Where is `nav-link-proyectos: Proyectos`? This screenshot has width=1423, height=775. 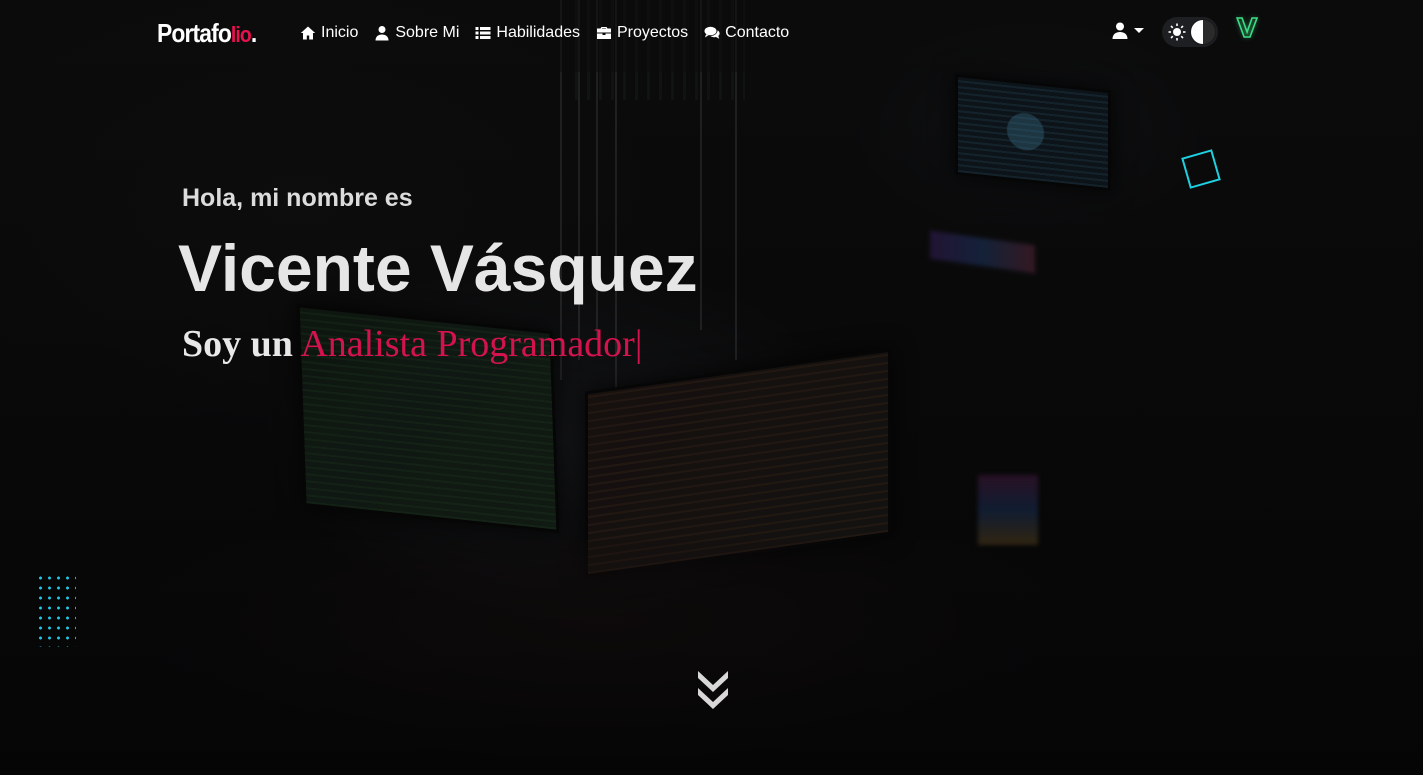 nav-link-proyectos: Proyectos is located at coordinates (642, 33).